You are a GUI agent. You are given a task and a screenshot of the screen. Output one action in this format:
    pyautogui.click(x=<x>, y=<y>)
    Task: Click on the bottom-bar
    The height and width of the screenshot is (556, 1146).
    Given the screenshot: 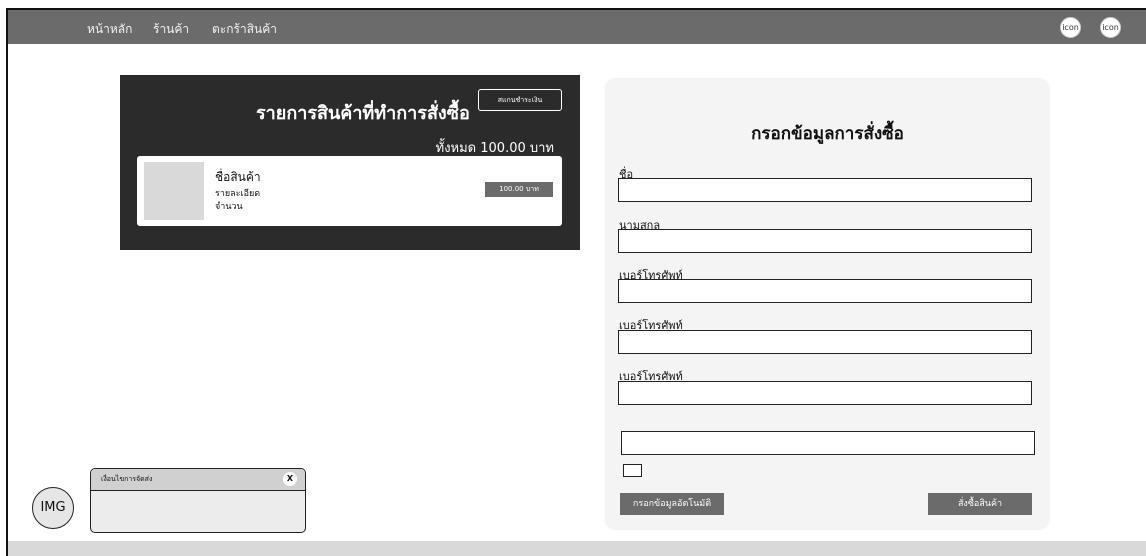 What is the action you would take?
    pyautogui.click(x=577, y=548)
    